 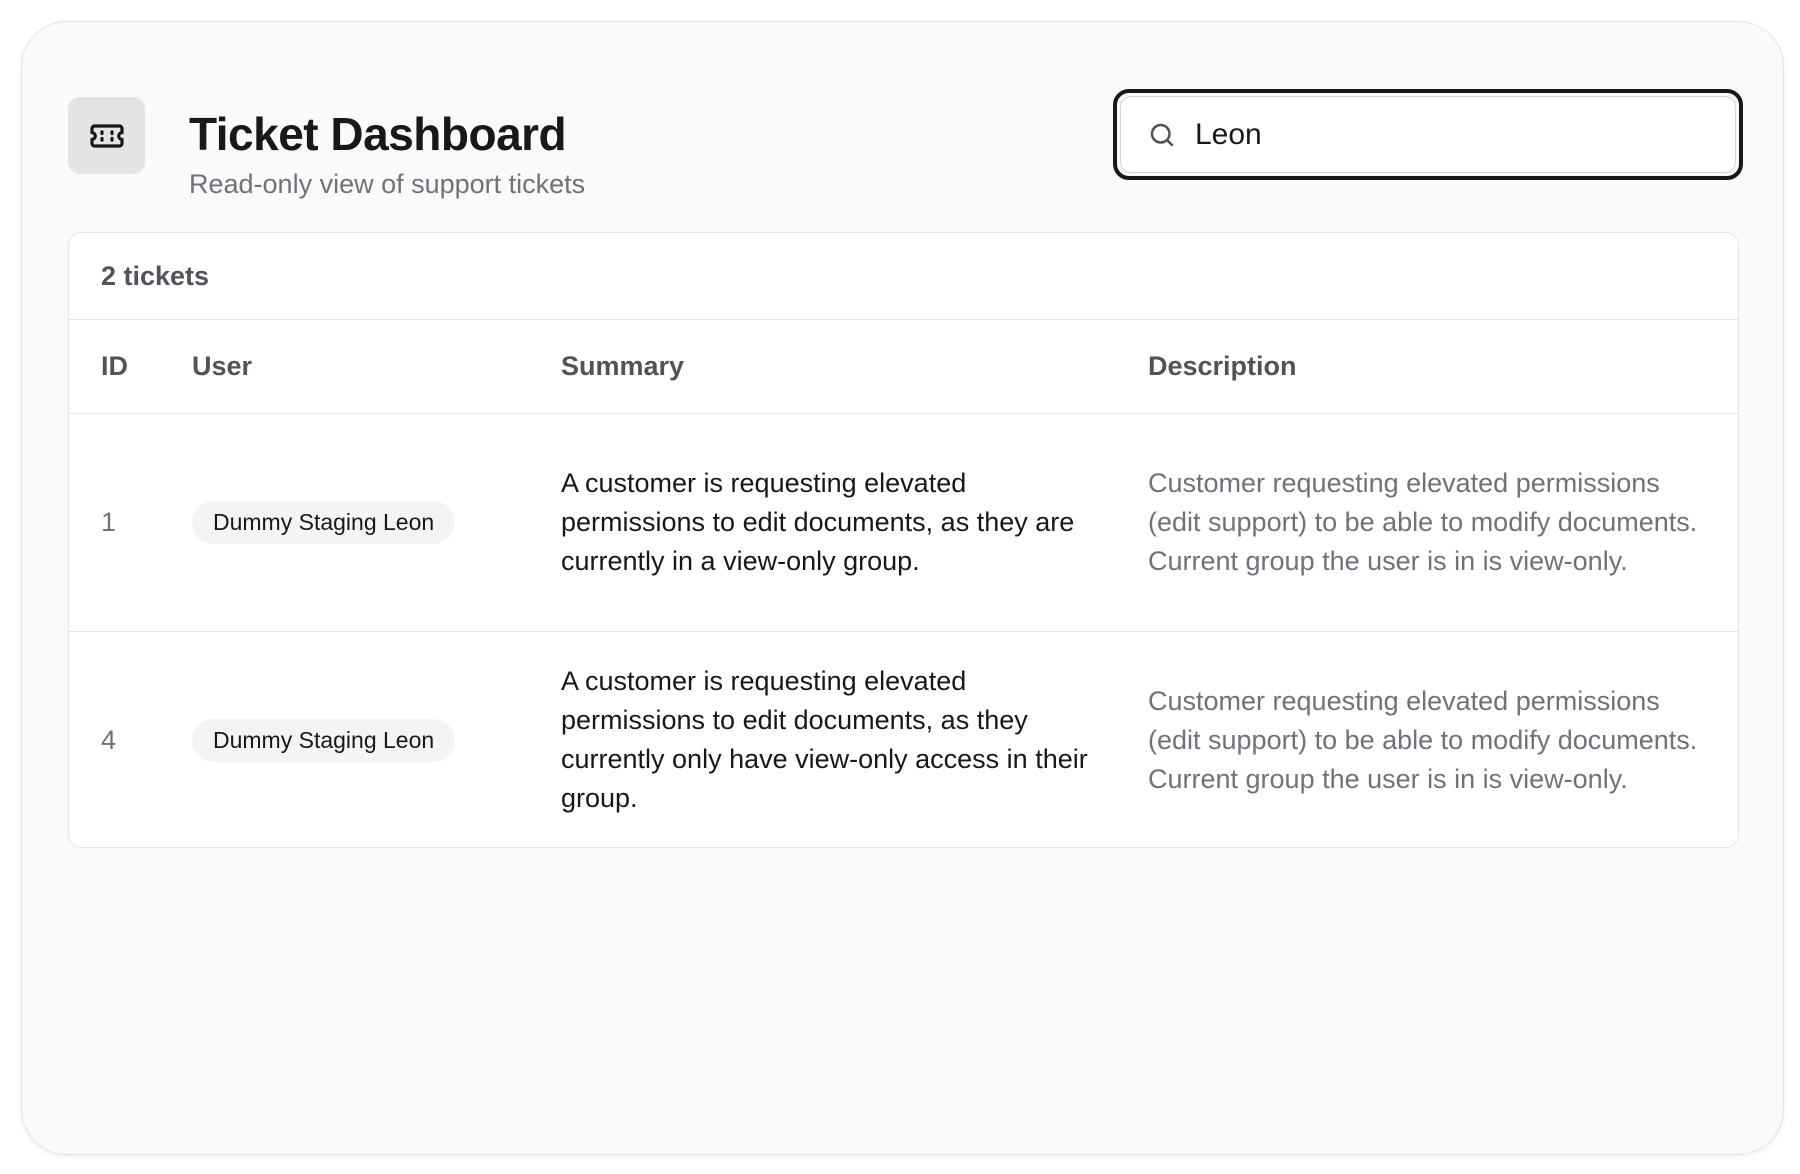 I want to click on column-header-user: User, so click(x=376, y=367).